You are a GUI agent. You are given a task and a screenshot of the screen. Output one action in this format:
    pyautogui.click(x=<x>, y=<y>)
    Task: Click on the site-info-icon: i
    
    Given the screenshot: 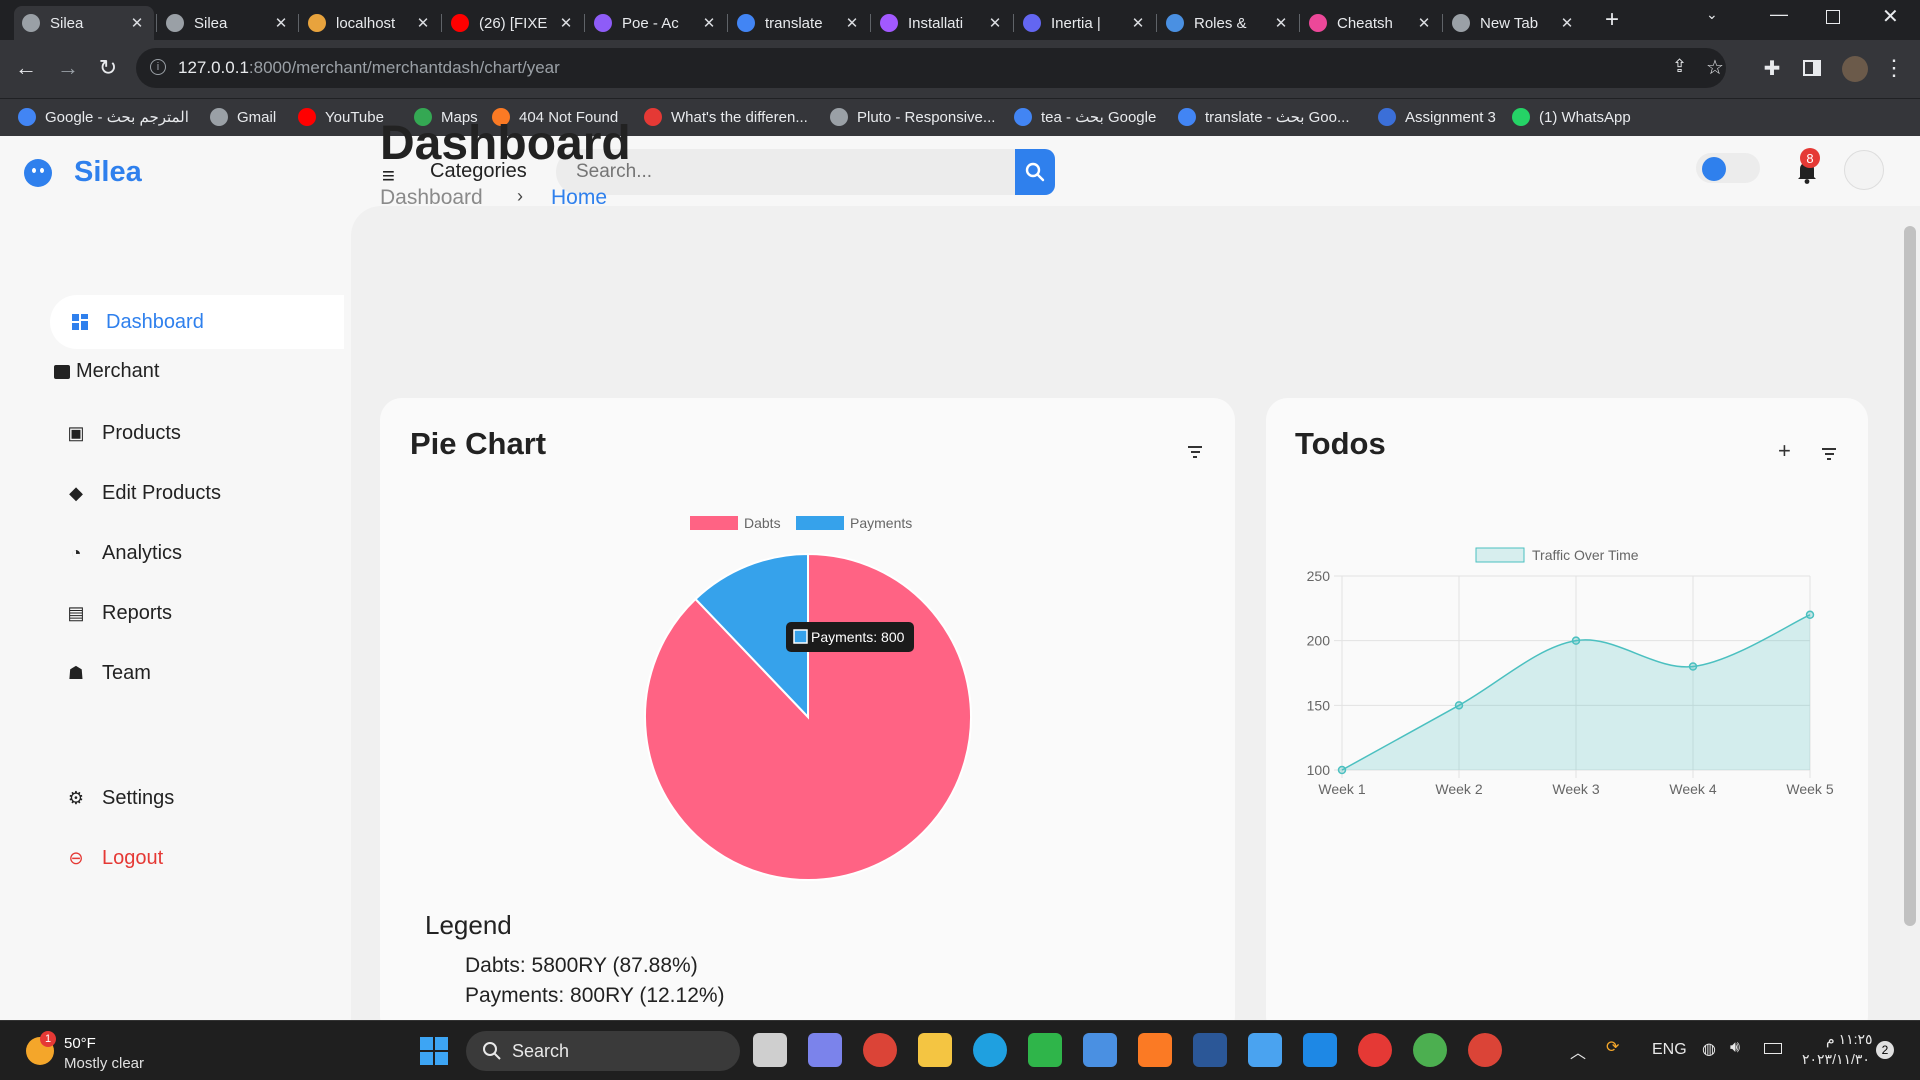 What is the action you would take?
    pyautogui.click(x=158, y=67)
    